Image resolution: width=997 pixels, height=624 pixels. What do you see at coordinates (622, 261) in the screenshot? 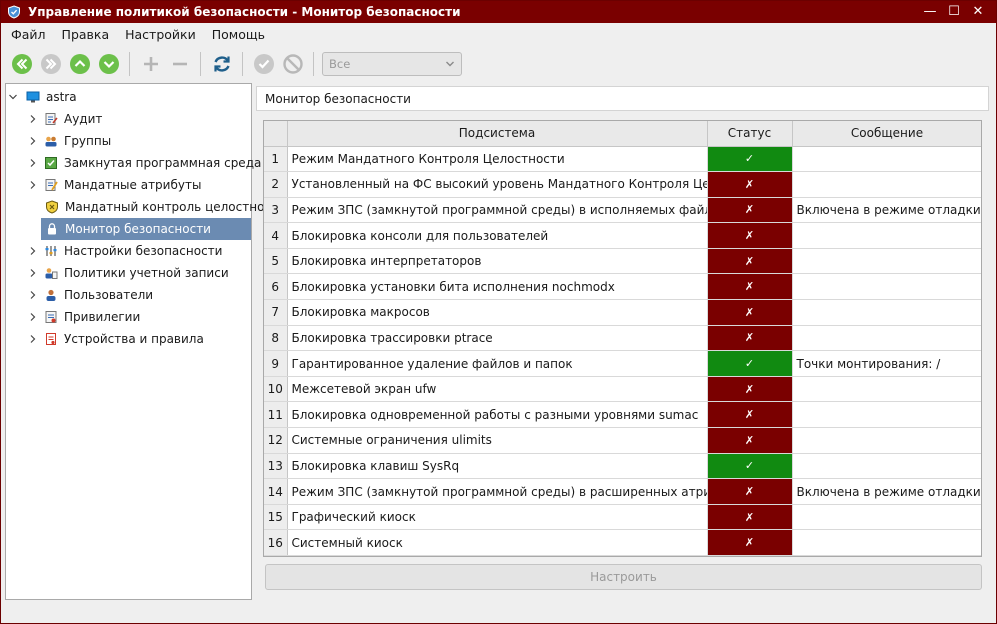
I see `table-row: 5 Блокировка интерпретаторов ✗` at bounding box center [622, 261].